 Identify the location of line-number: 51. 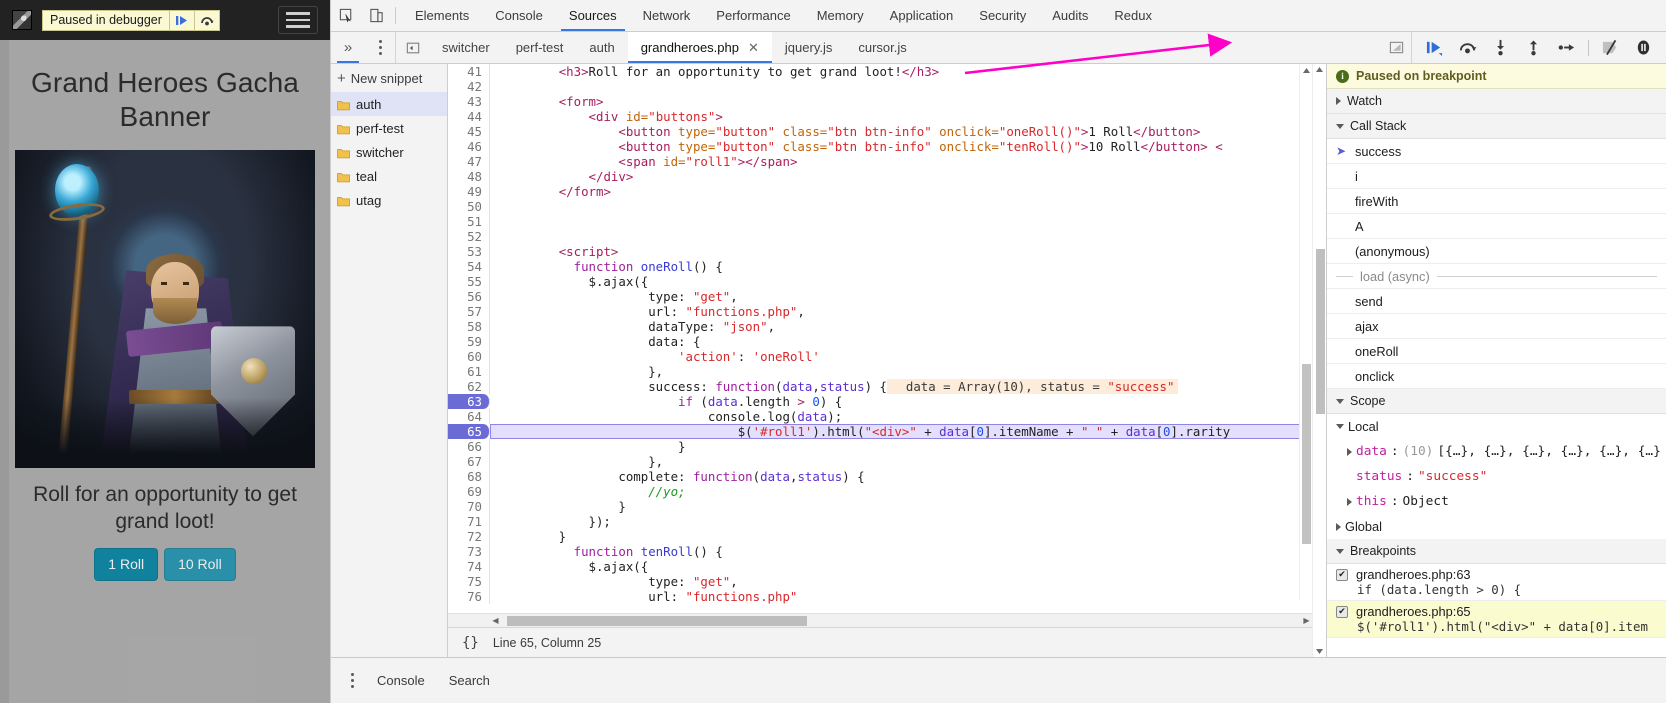
(469, 221).